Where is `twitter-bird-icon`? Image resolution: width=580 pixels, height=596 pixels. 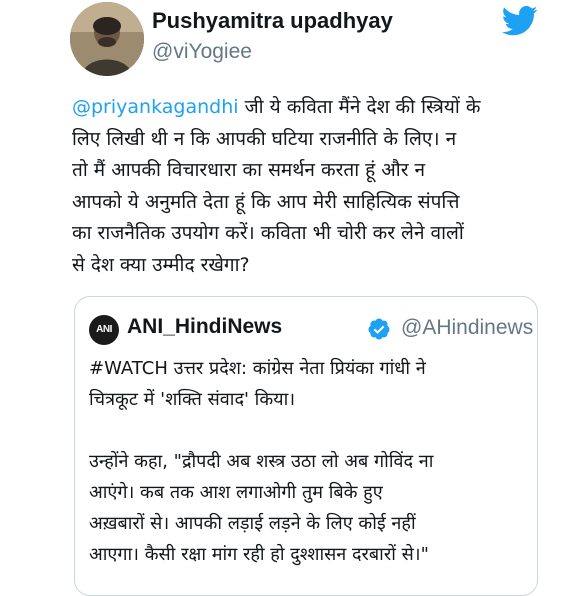
twitter-bird-icon is located at coordinates (520, 21).